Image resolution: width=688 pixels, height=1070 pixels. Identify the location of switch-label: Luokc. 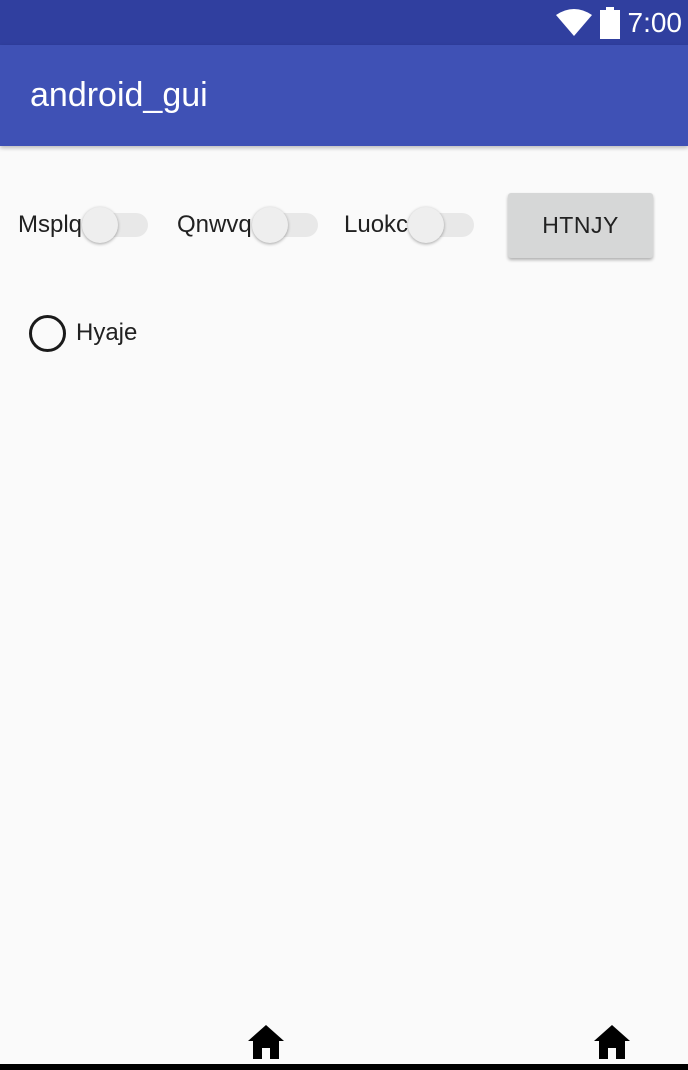
(376, 224).